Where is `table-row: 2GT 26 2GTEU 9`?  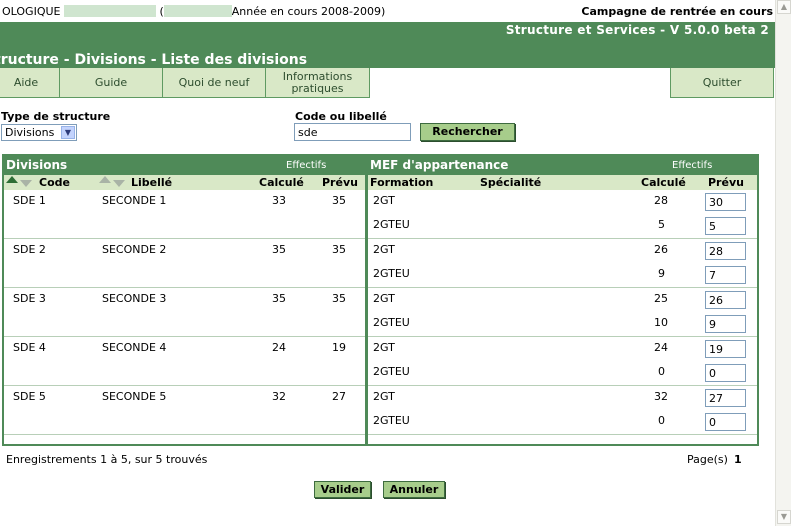
table-row: 2GT 26 2GTEU 9 is located at coordinates (562, 263).